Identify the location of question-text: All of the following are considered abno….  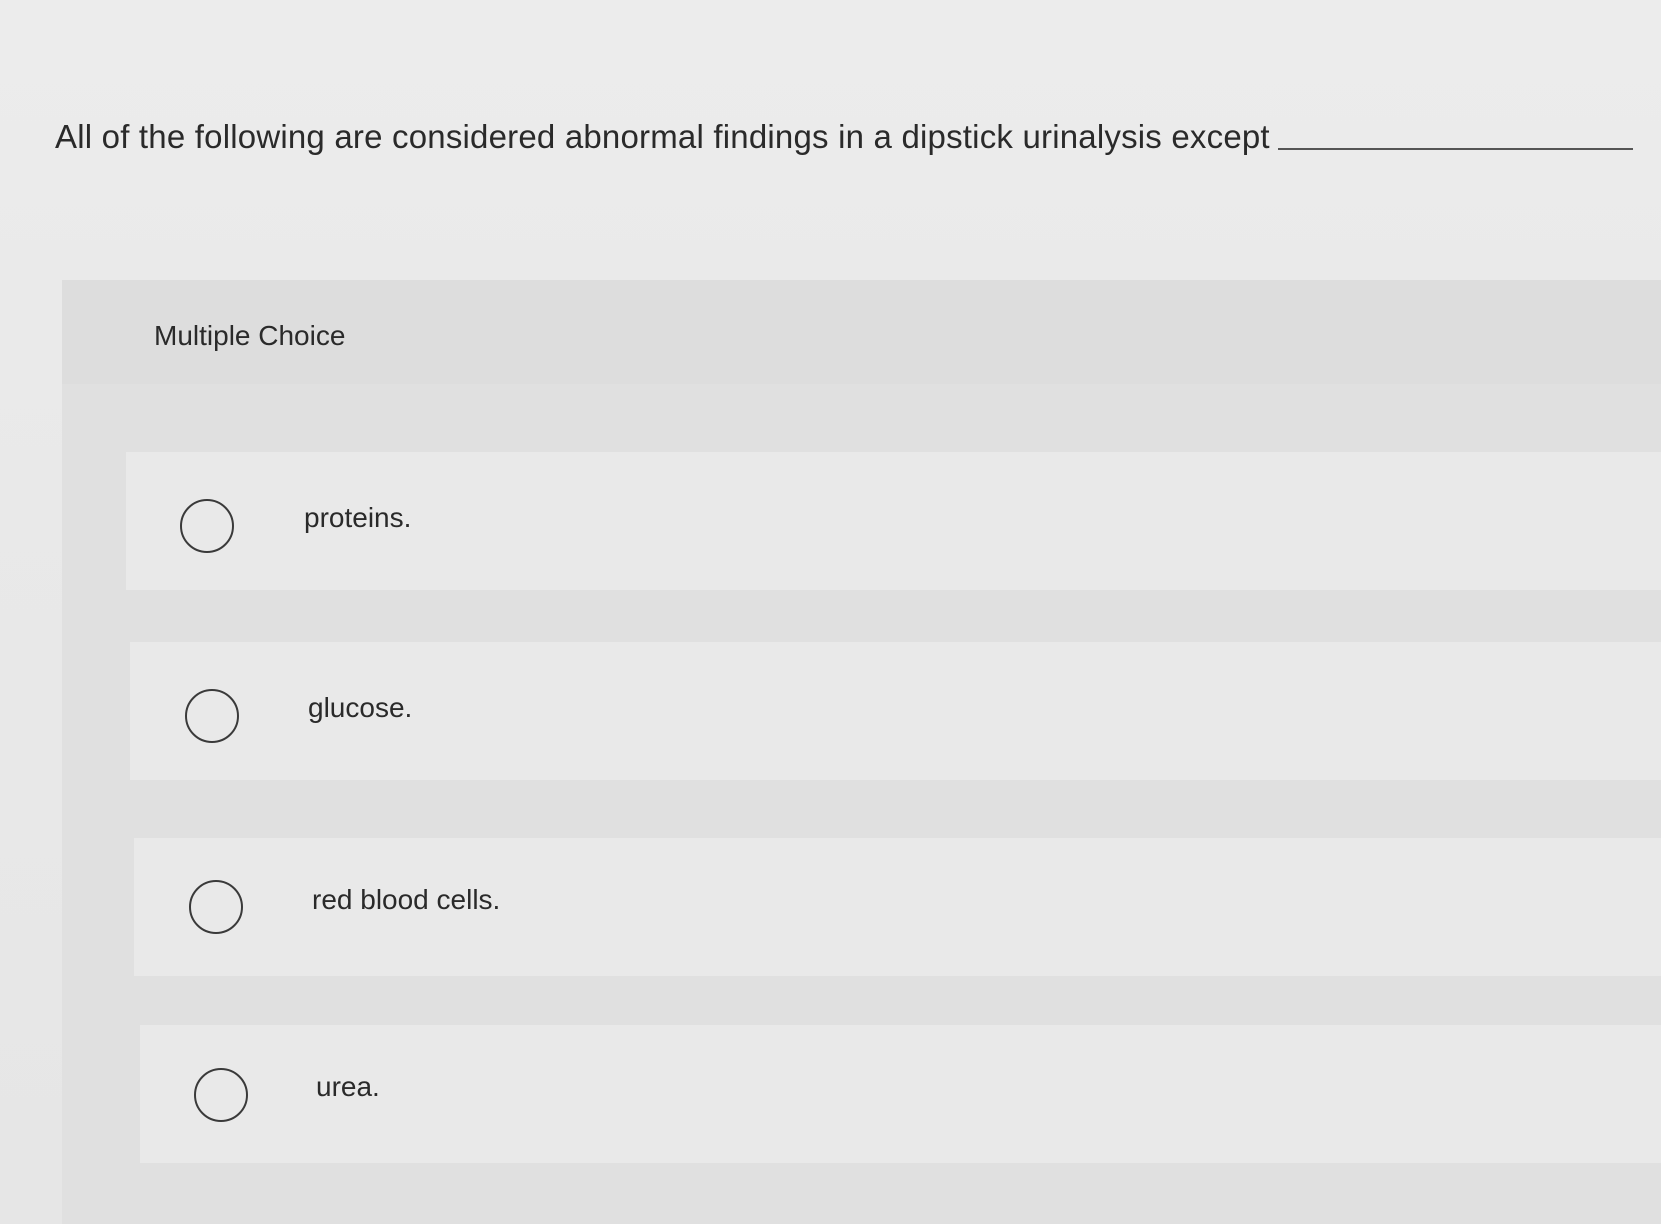
(662, 136).